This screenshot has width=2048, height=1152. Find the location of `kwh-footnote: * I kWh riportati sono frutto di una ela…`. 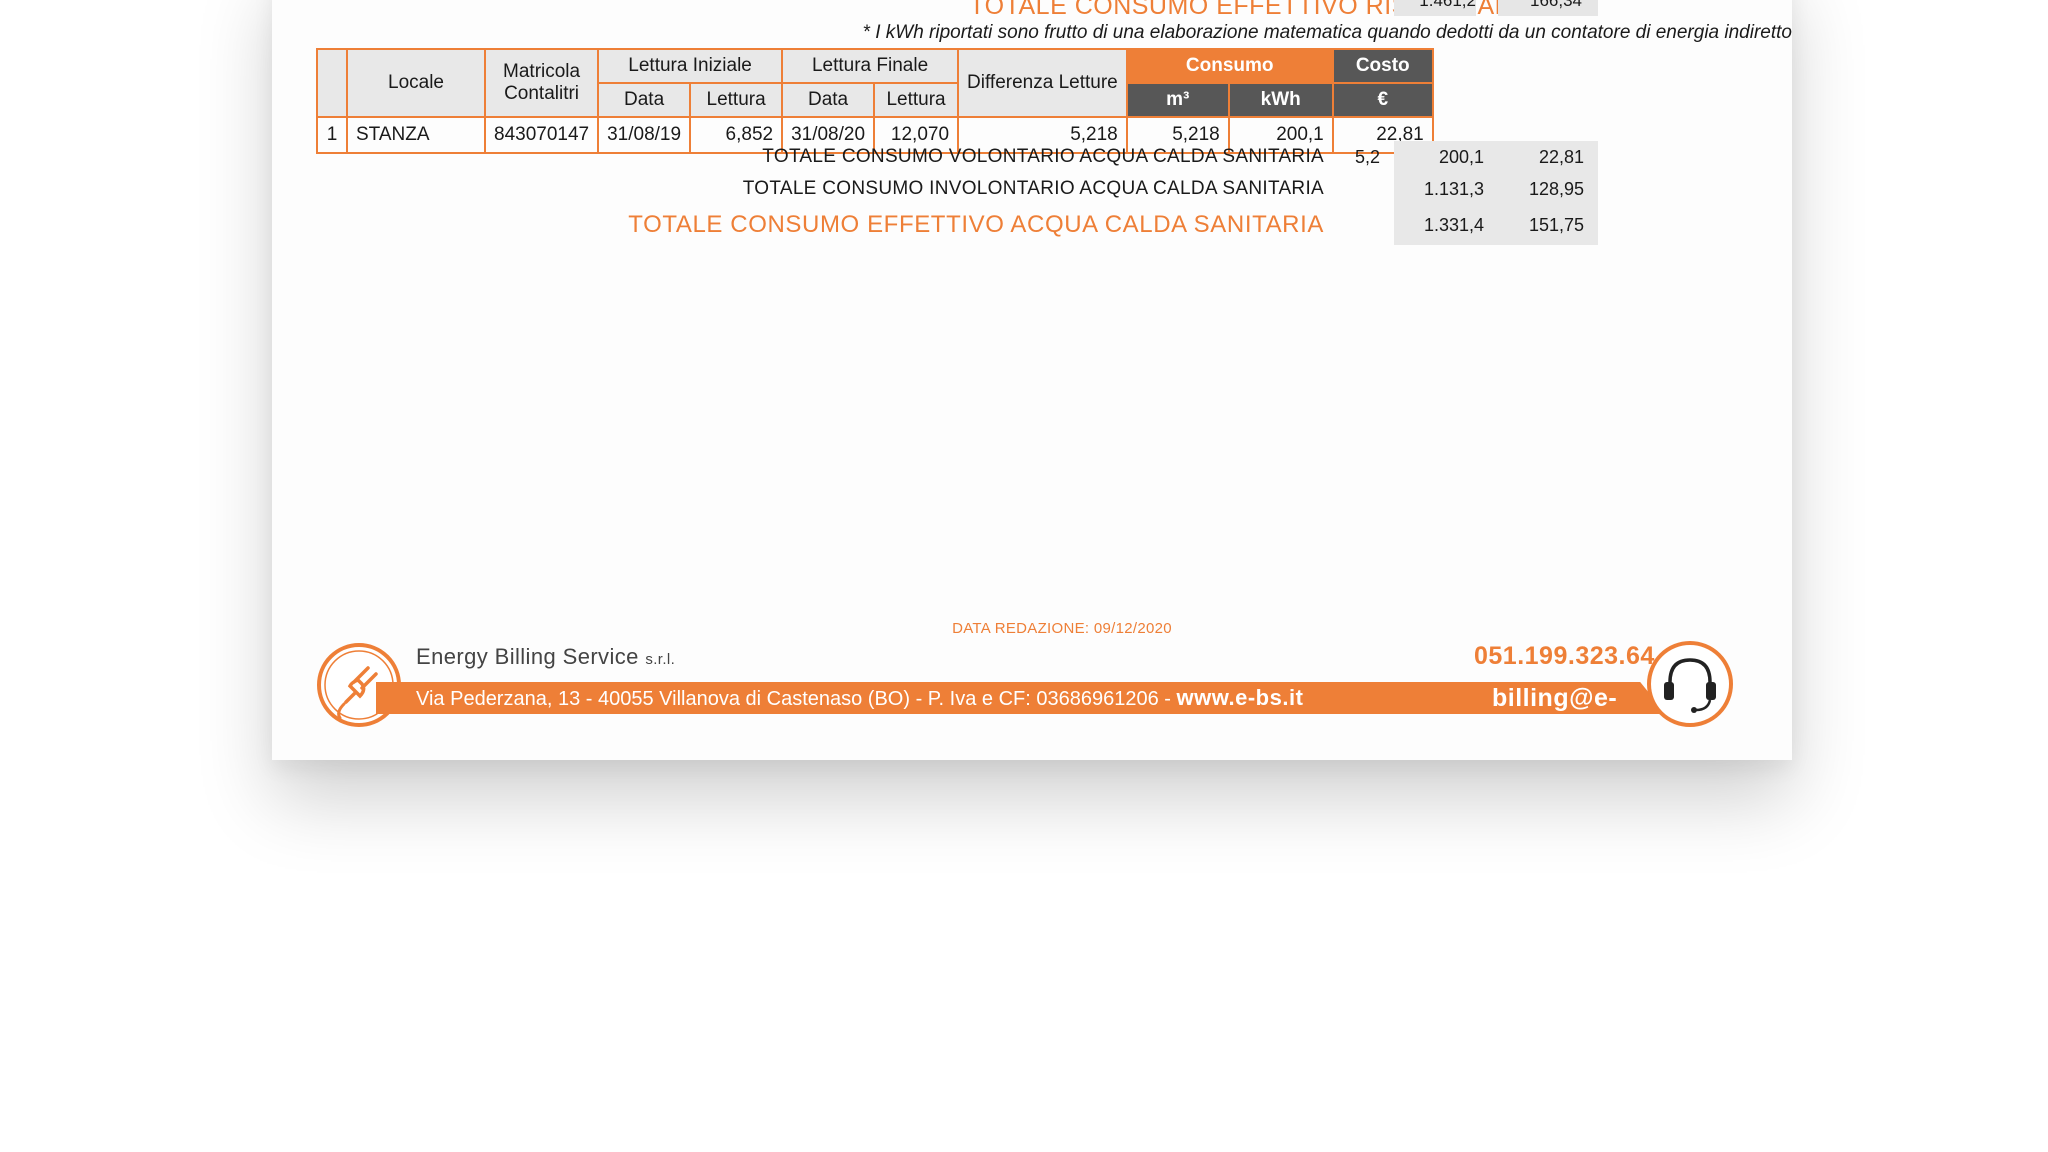

kwh-footnote: * I kWh riportati sono frutto di una ela… is located at coordinates (1327, 32).